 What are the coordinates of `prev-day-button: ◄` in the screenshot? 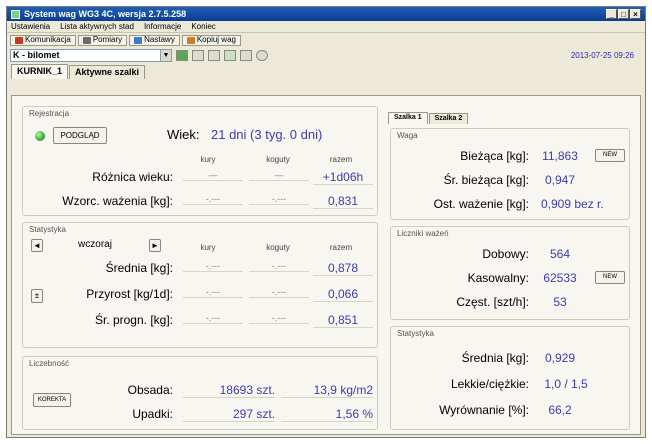 It's located at (37, 245).